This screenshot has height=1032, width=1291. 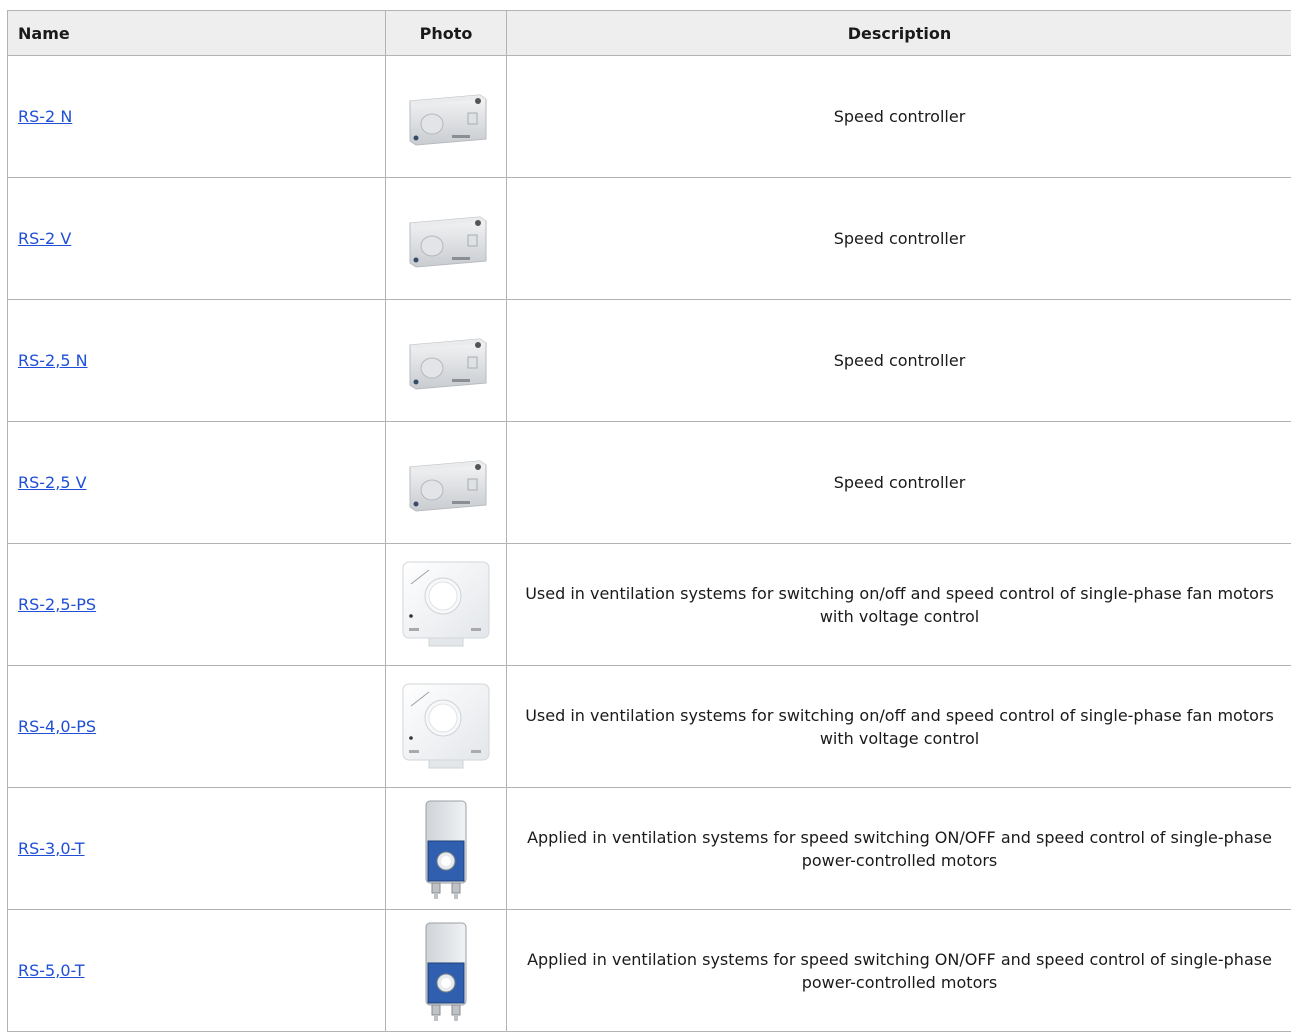 I want to click on product-link: RS-2 V, so click(x=44, y=238).